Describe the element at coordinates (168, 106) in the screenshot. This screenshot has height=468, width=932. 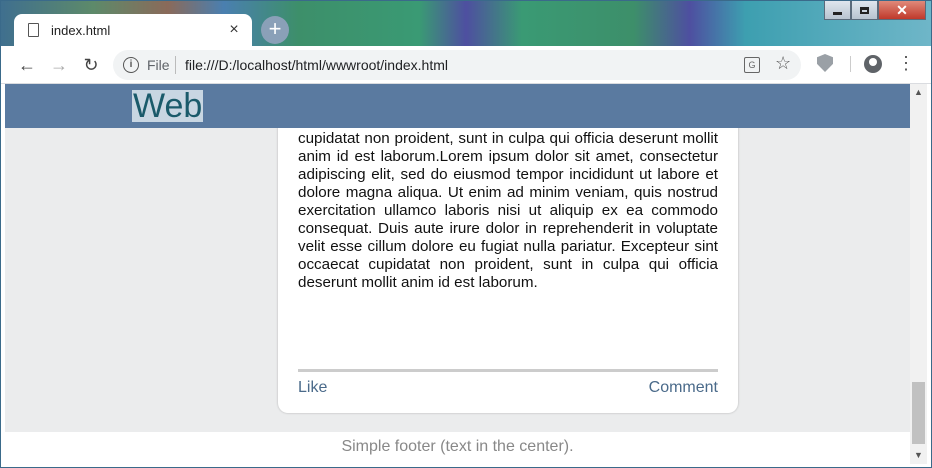
I see `site-logo: Web` at that location.